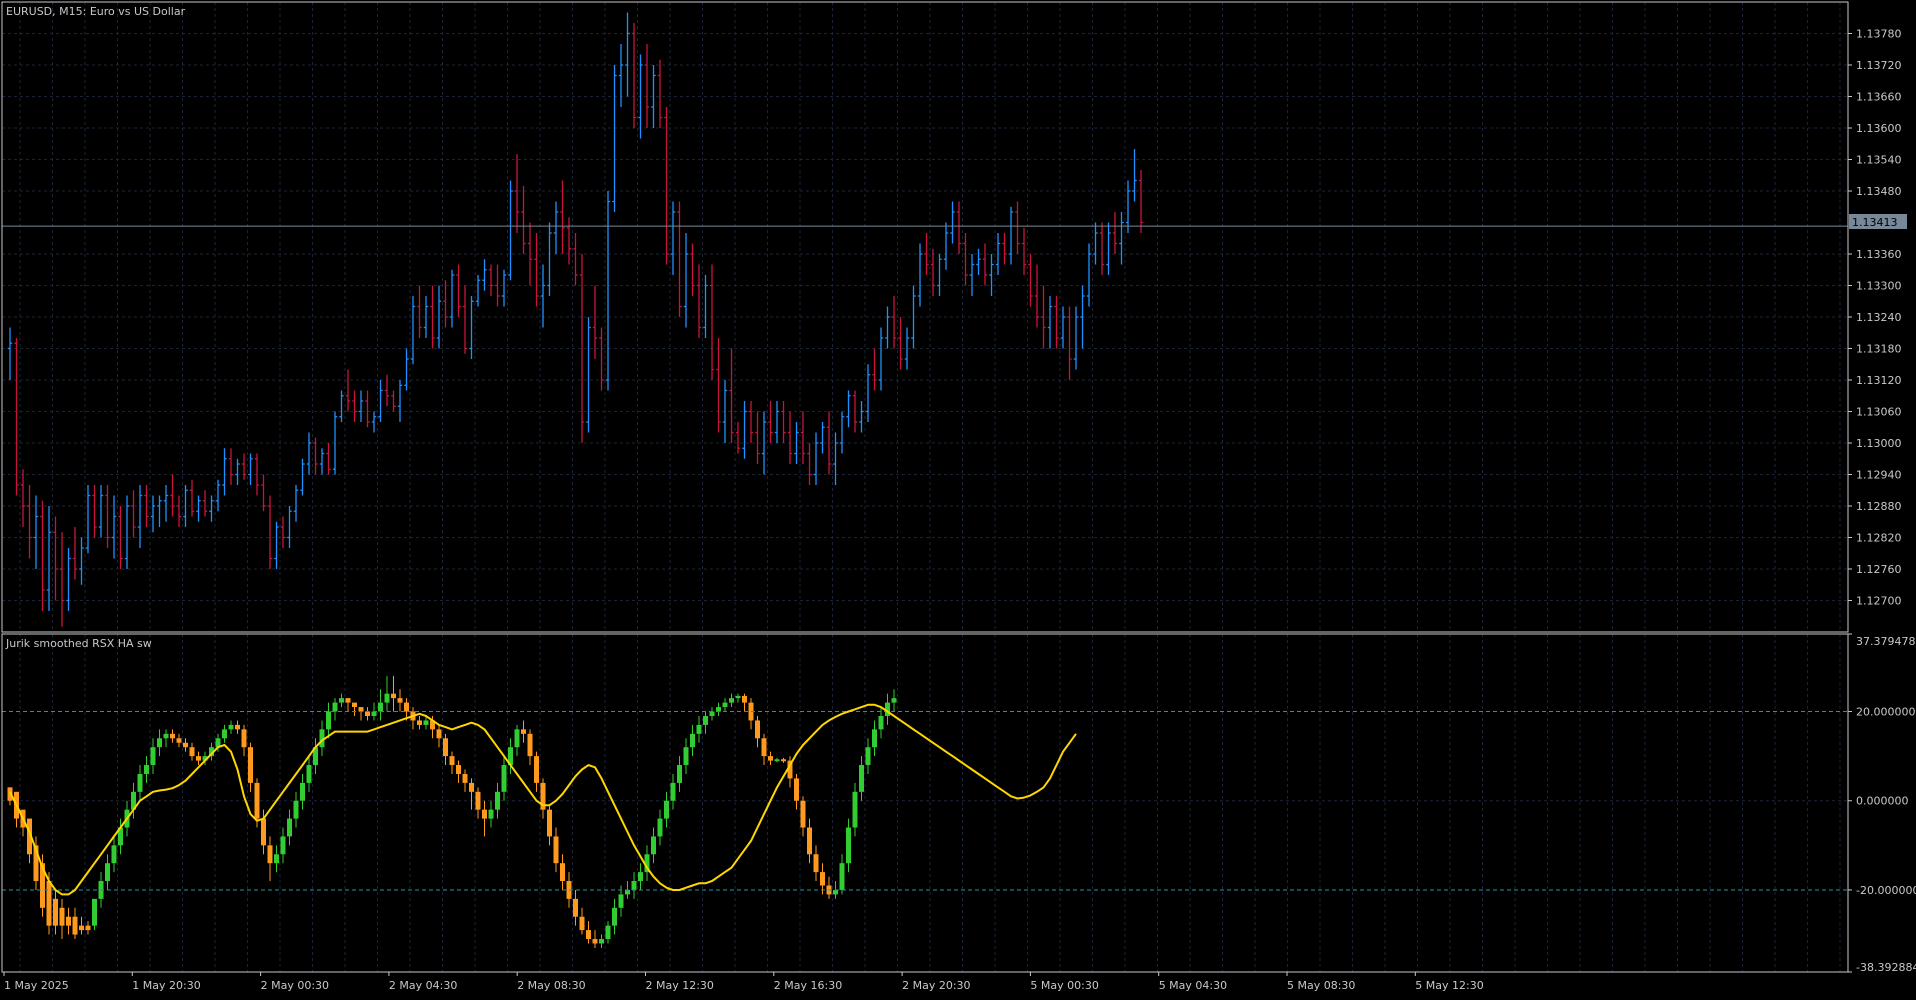 The height and width of the screenshot is (1000, 1916). I want to click on ha-bar, so click(94, 914).